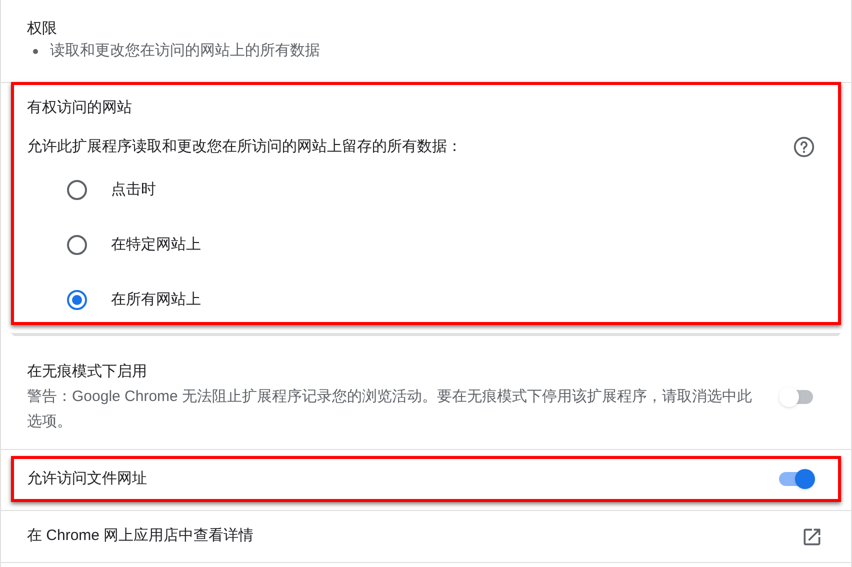 The width and height of the screenshot is (852, 567). What do you see at coordinates (87, 478) in the screenshot?
I see `setting-label: 允许访问文件网址` at bounding box center [87, 478].